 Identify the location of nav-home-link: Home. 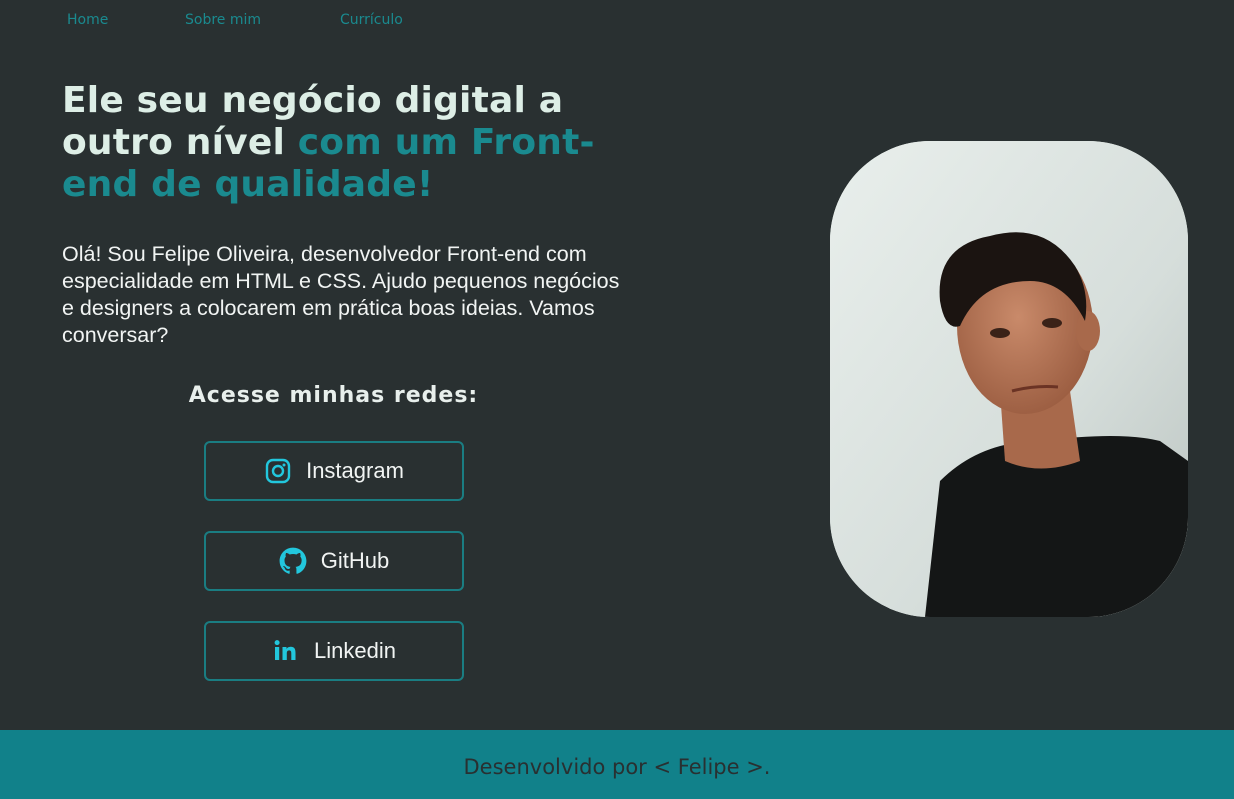
(126, 20).